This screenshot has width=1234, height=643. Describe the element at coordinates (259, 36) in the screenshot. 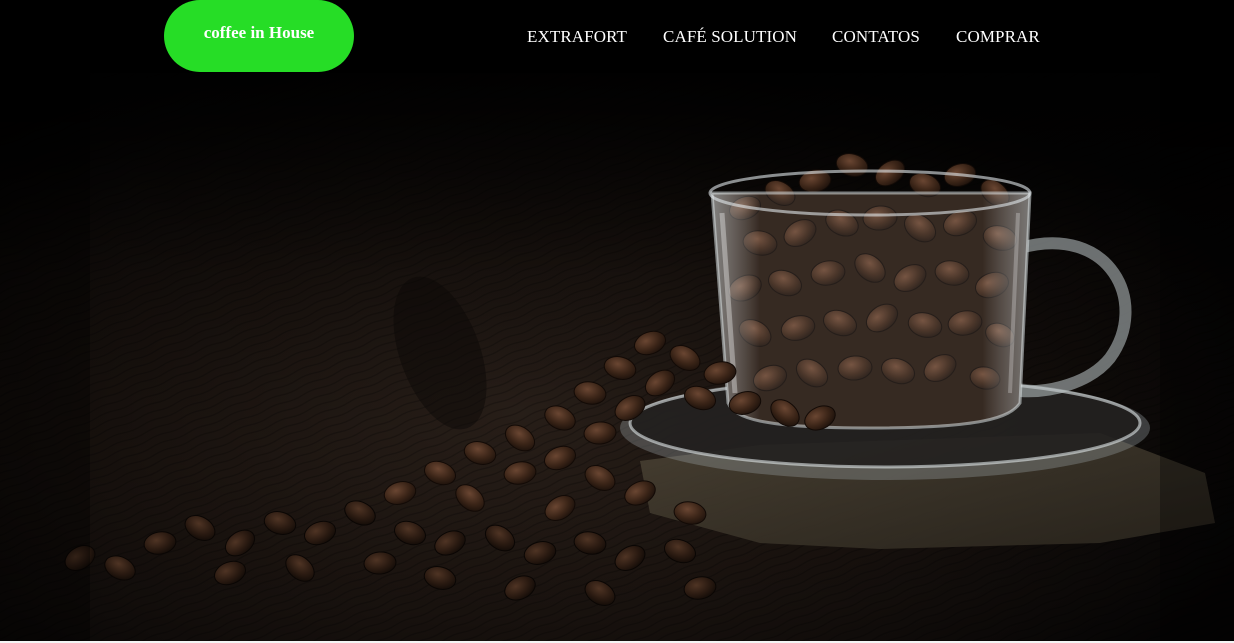

I see `logo-button: coffee in House` at that location.